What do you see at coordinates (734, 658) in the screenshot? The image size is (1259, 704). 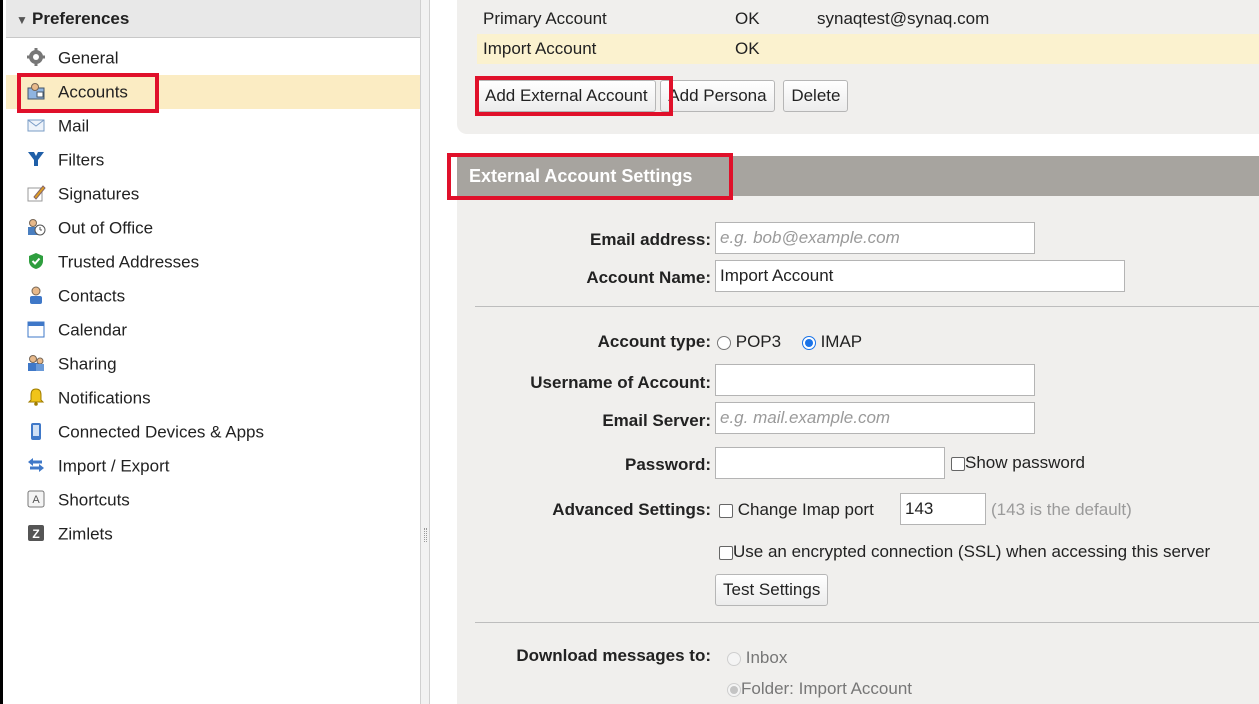 I see `inbox-radio` at bounding box center [734, 658].